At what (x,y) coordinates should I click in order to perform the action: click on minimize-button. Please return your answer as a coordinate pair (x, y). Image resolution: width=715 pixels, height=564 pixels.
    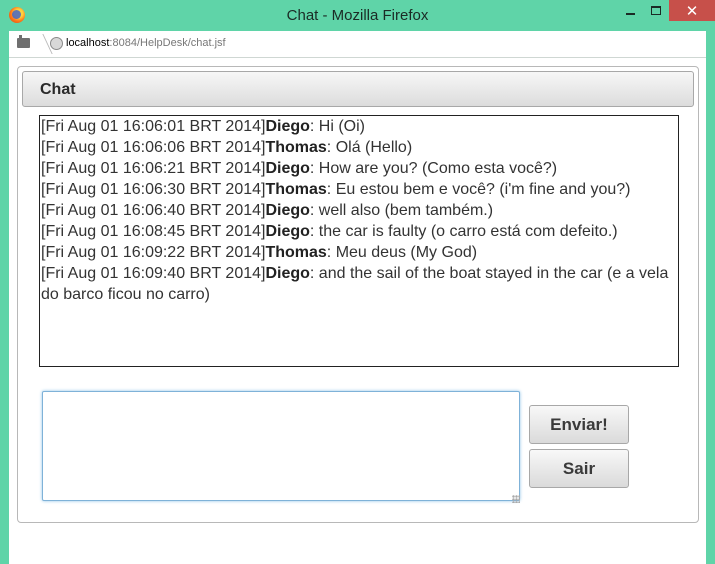
    Looking at the image, I should click on (630, 10).